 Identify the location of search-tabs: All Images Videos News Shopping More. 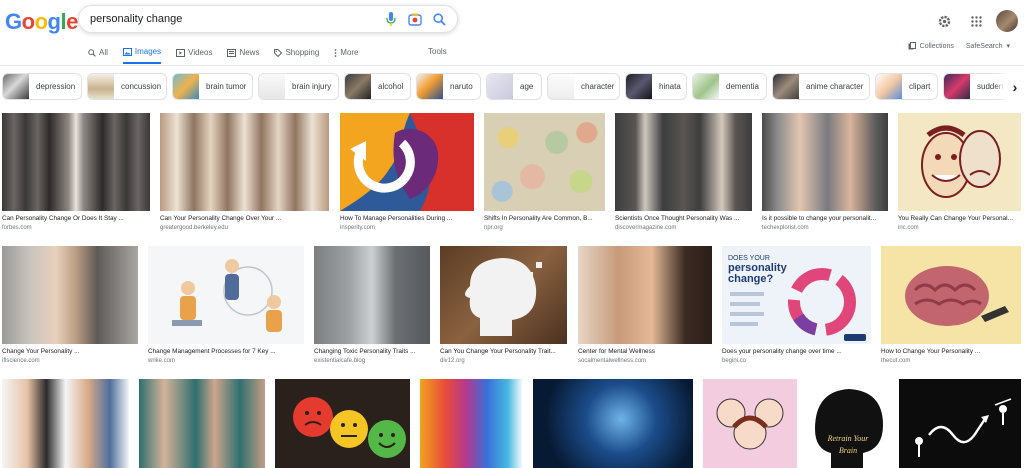
(231, 55).